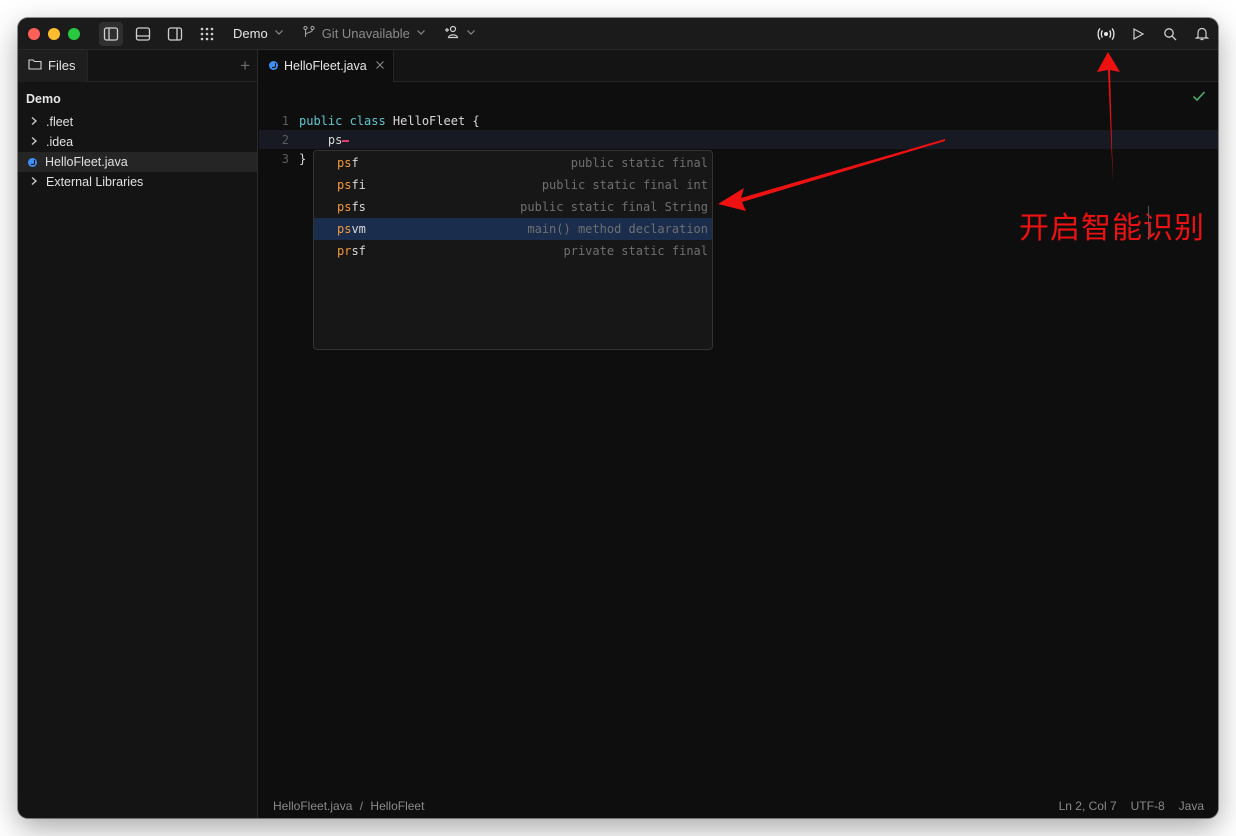 The height and width of the screenshot is (836, 1236). I want to click on annotation-arrows, so click(919, 131).